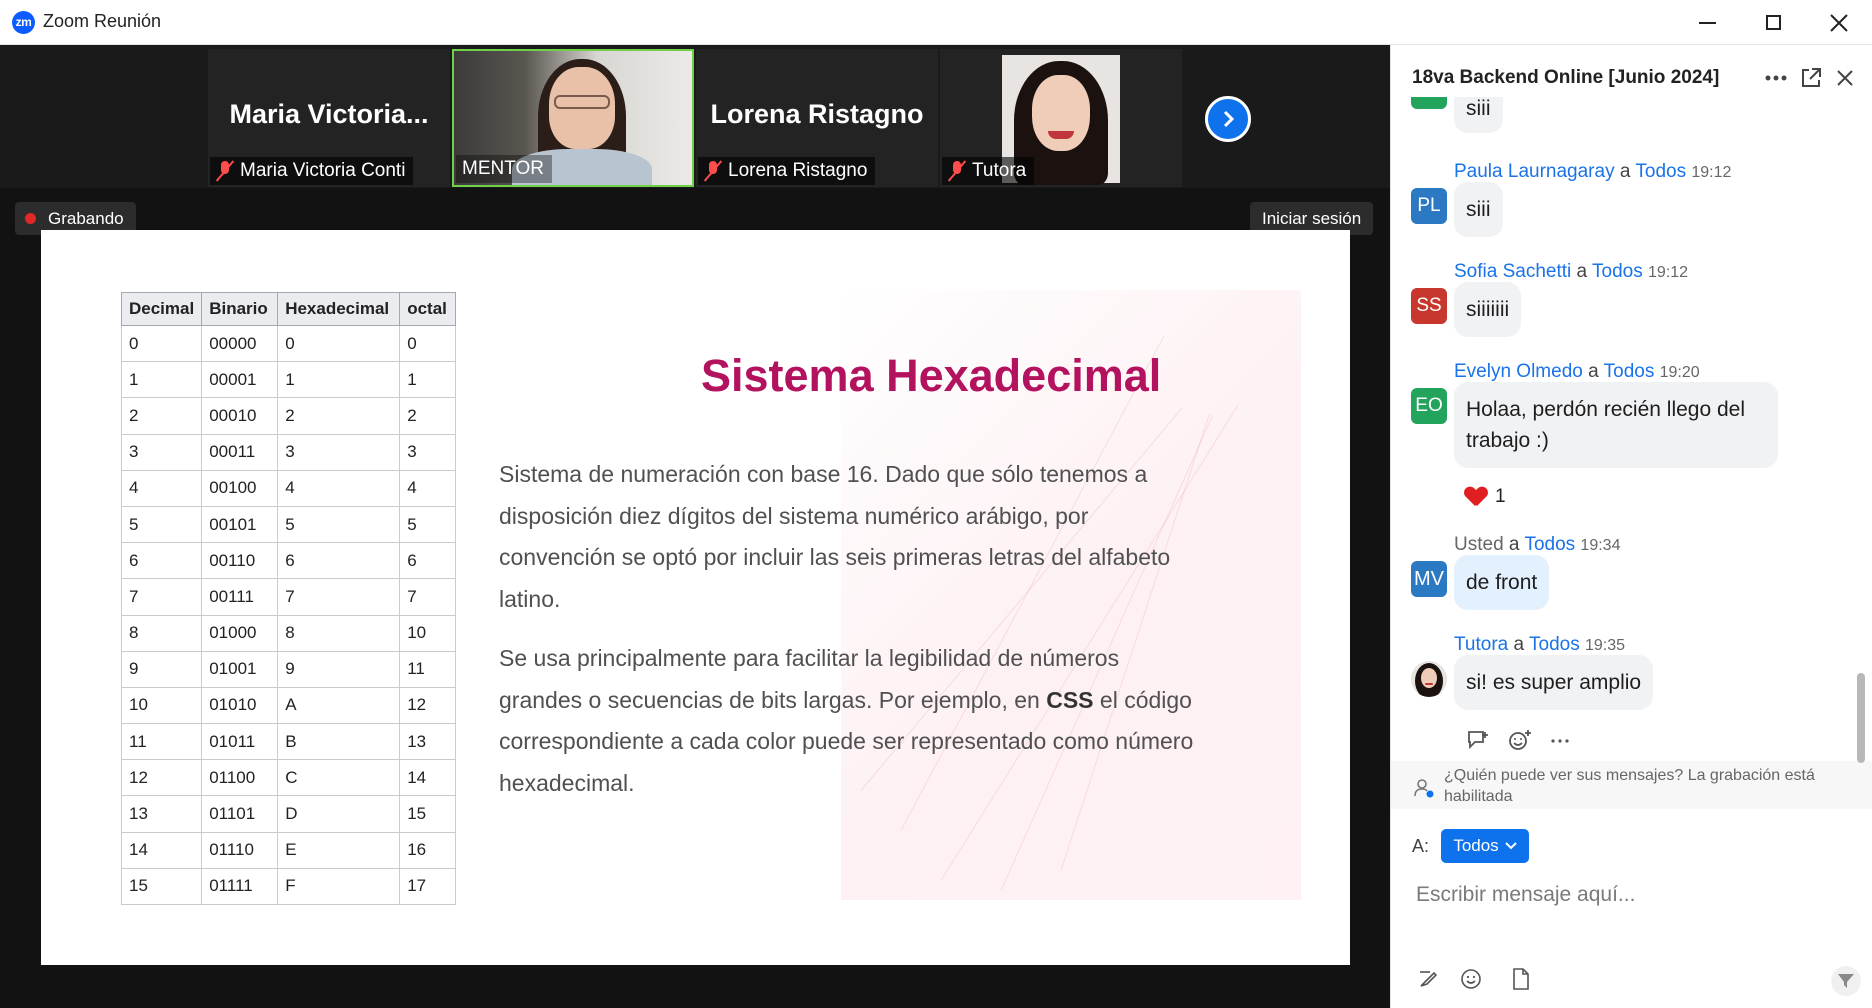 The image size is (1872, 1008). I want to click on message-bubble: siiiiiii, so click(1488, 309).